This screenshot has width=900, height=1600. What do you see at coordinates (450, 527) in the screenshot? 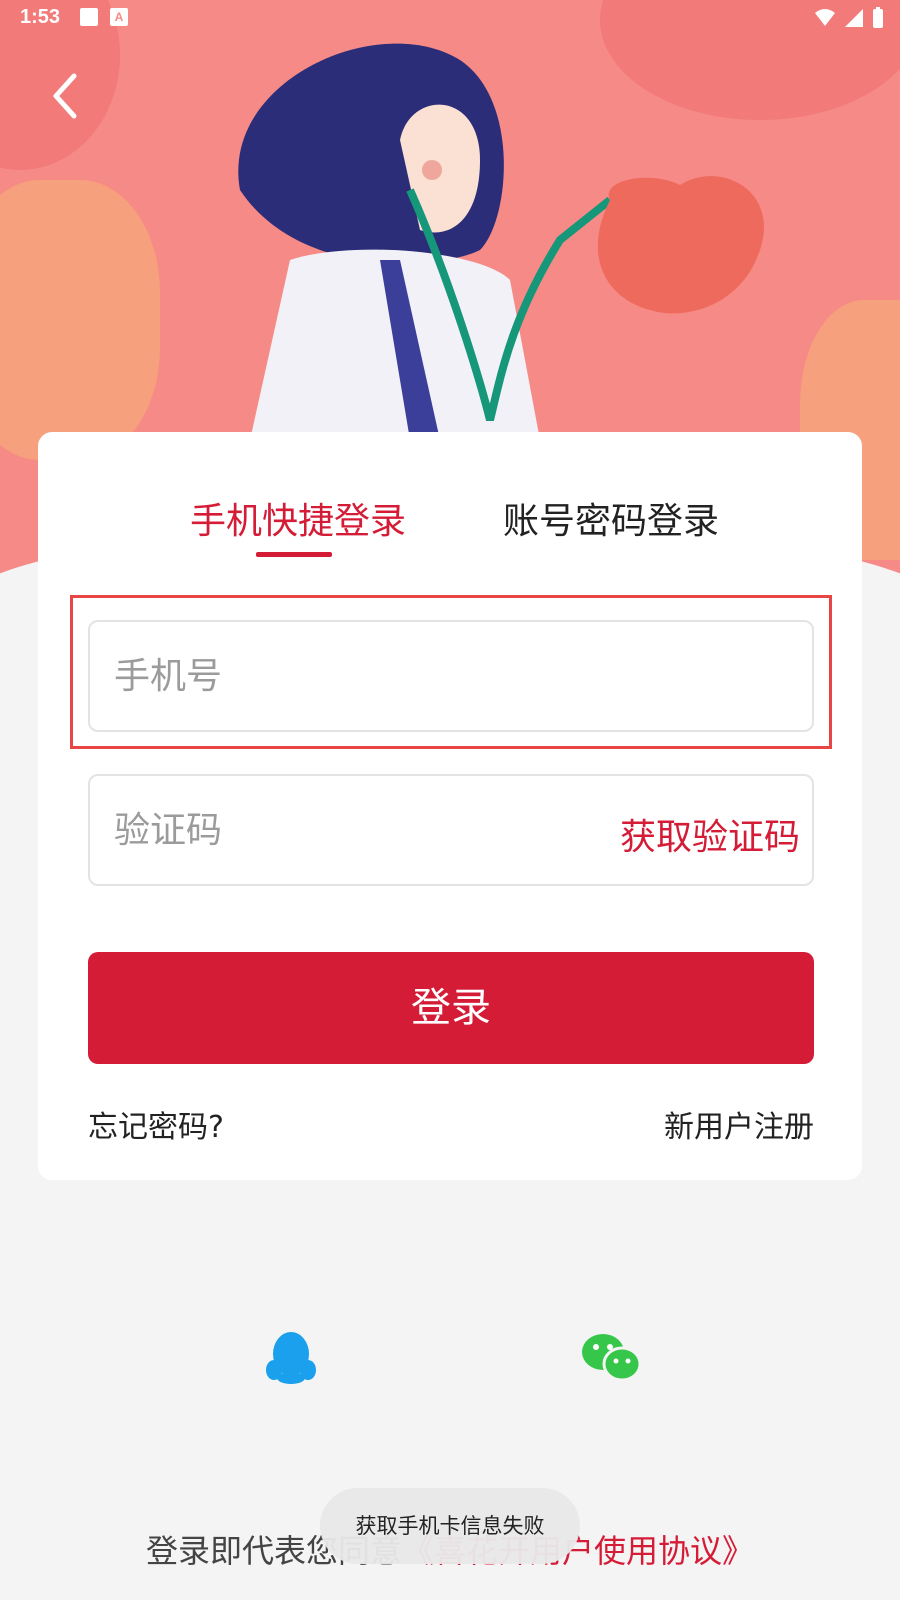
I see `login-tabs: 手机快捷登录 账号密码登录` at bounding box center [450, 527].